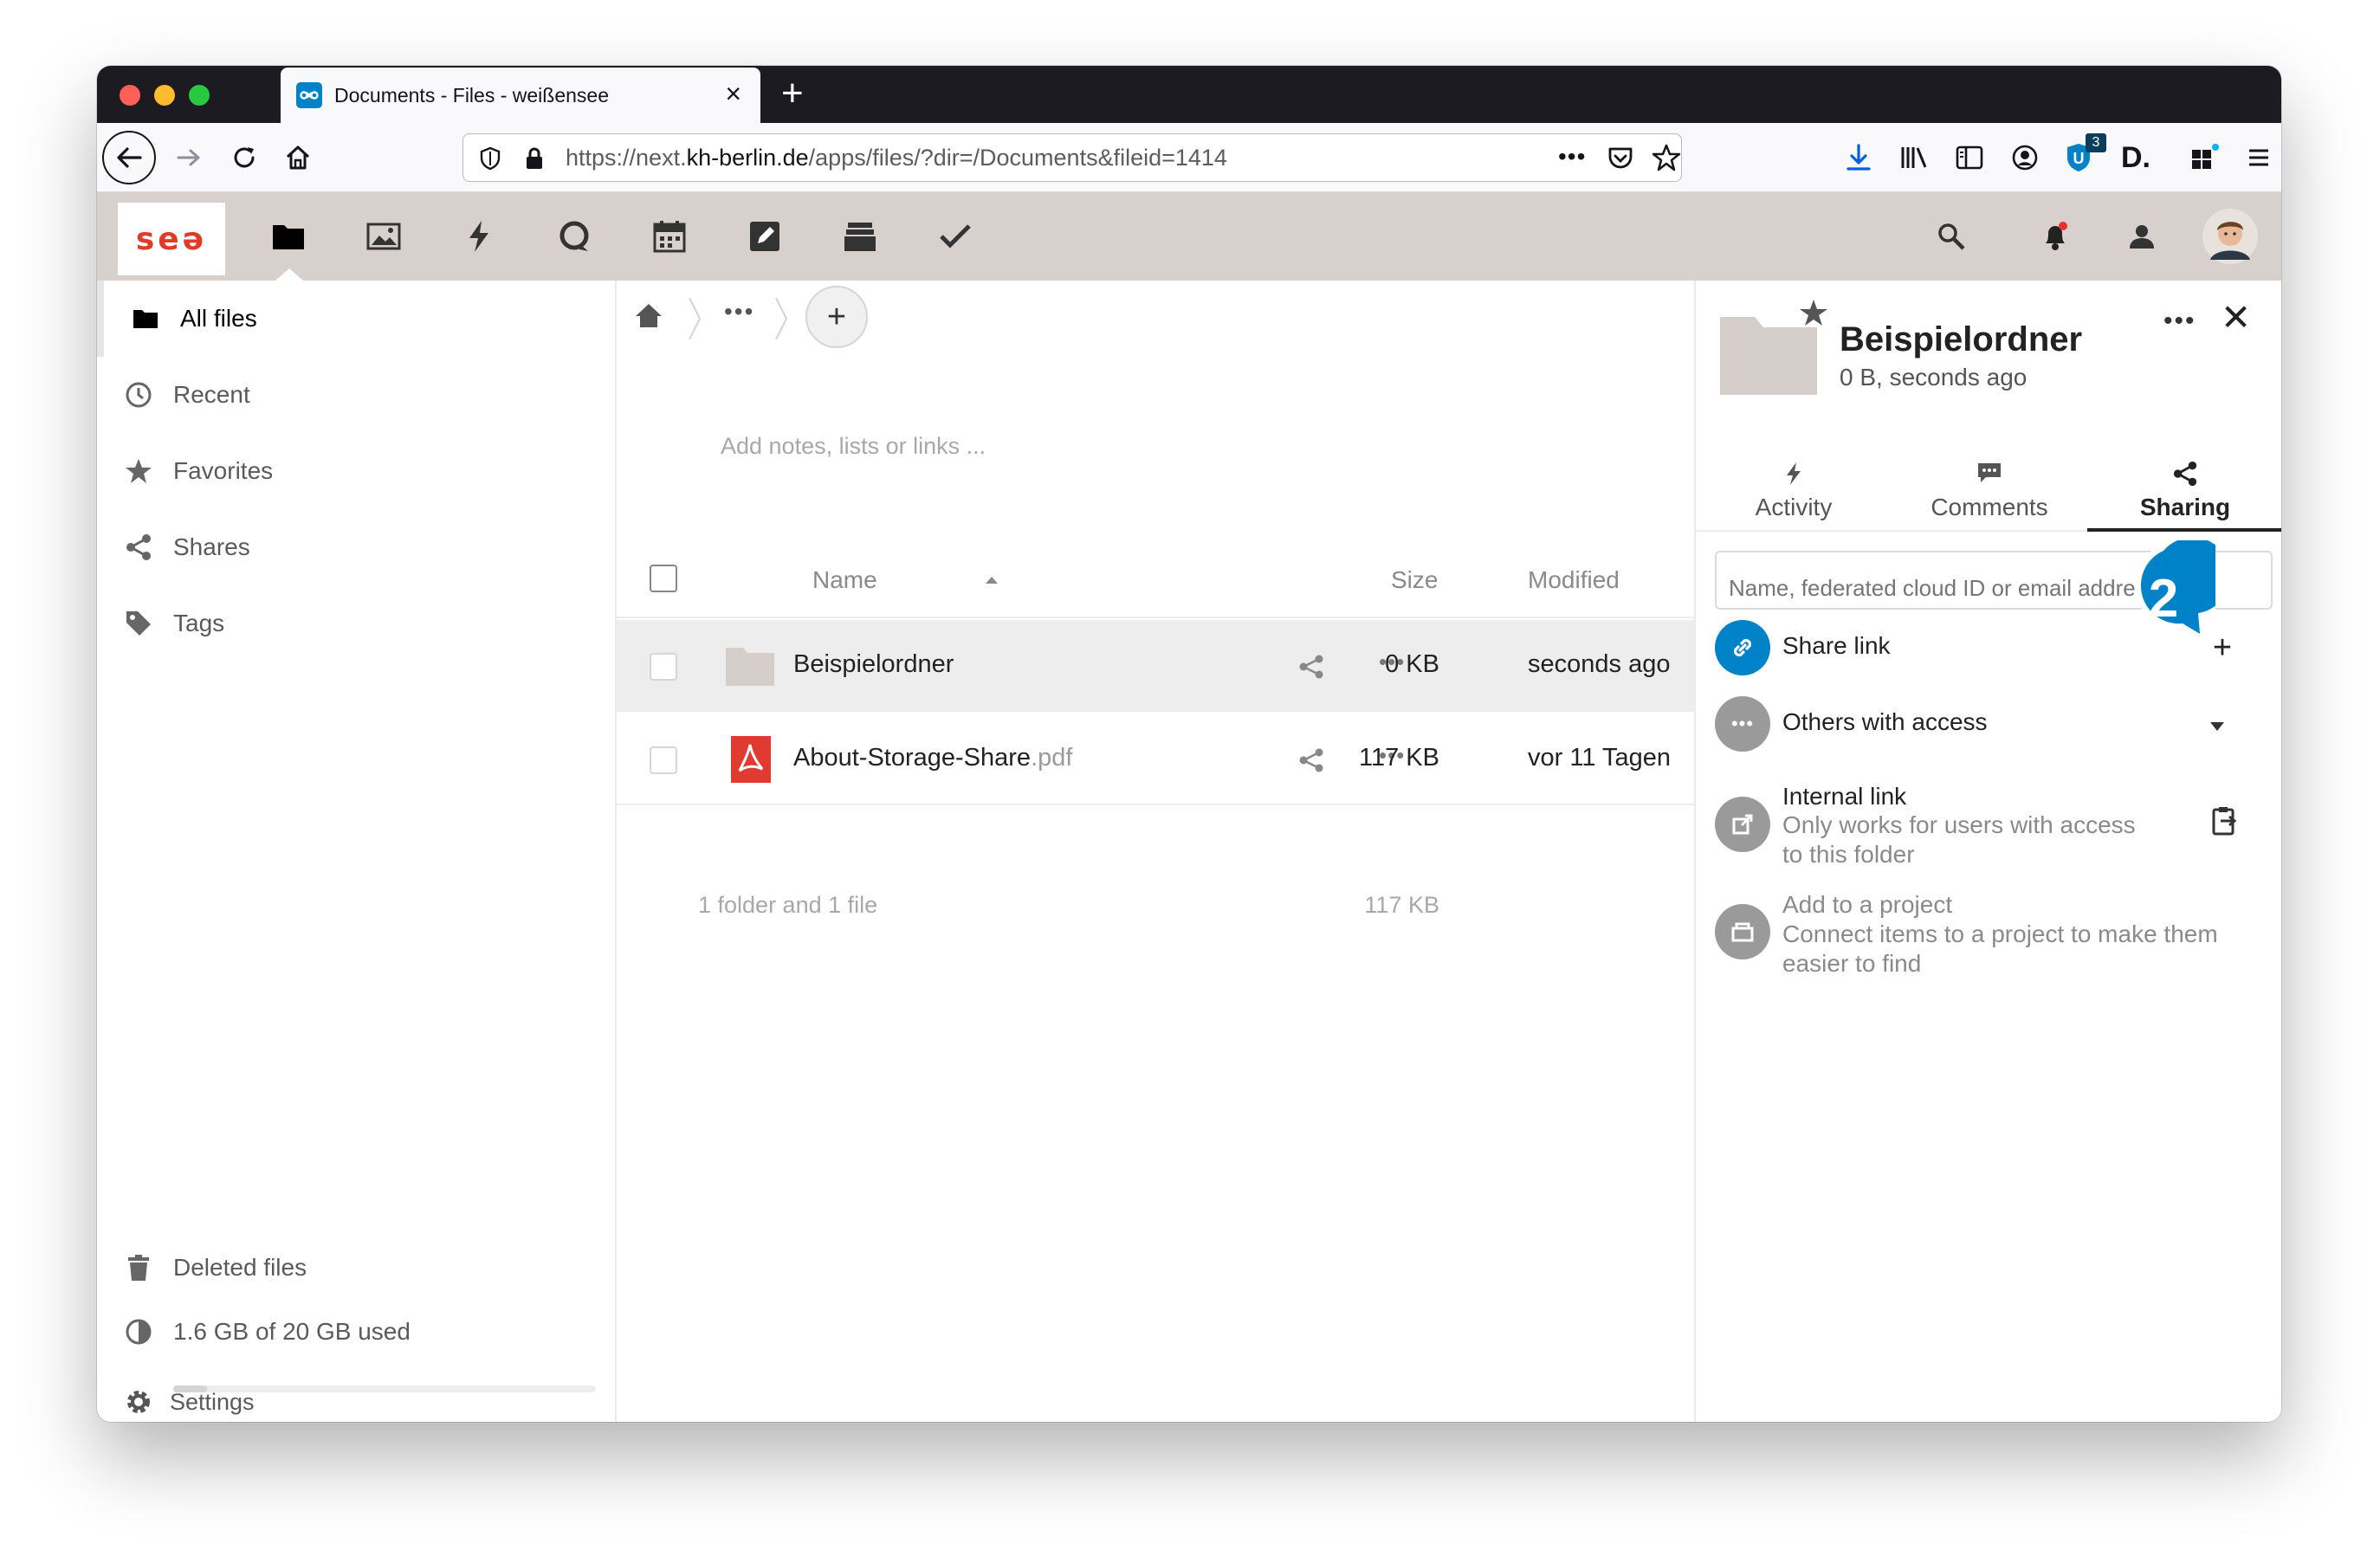  I want to click on app-menu-button, so click(2257, 158).